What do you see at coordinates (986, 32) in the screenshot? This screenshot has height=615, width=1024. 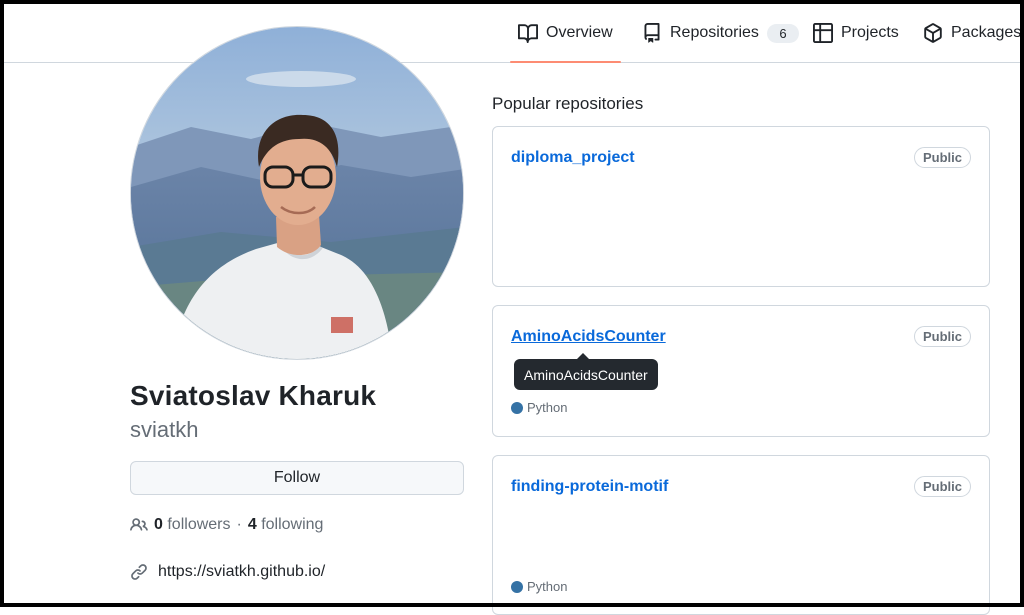 I see `tab-packages-label: Packages` at bounding box center [986, 32].